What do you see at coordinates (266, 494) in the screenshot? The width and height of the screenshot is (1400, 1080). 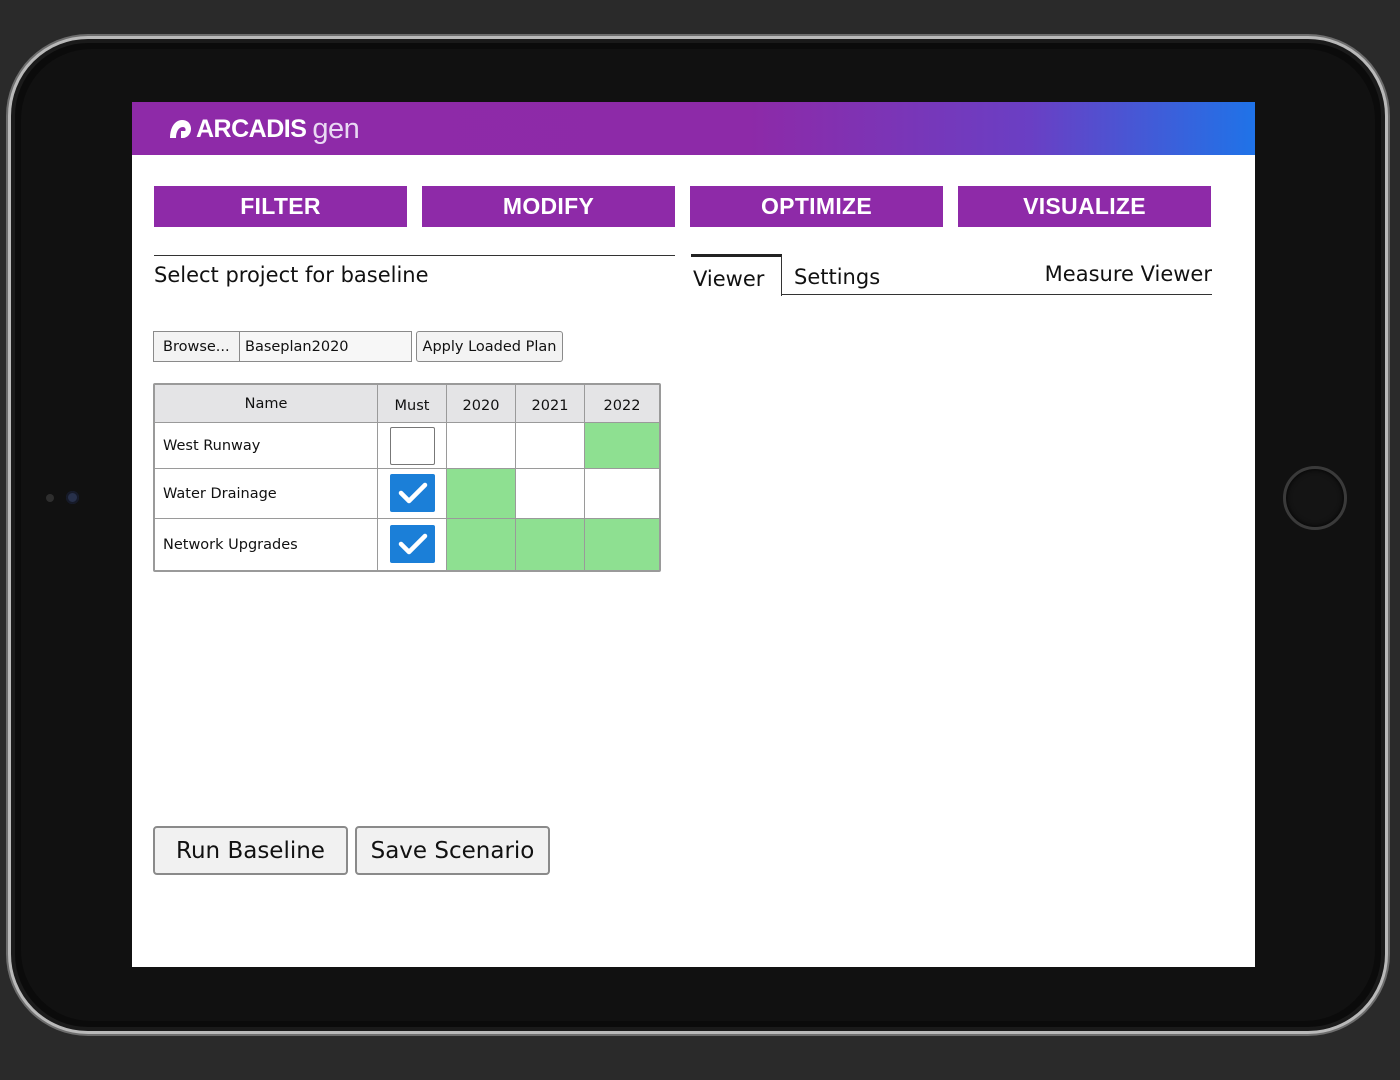 I see `table-row-name: Water Drainage` at bounding box center [266, 494].